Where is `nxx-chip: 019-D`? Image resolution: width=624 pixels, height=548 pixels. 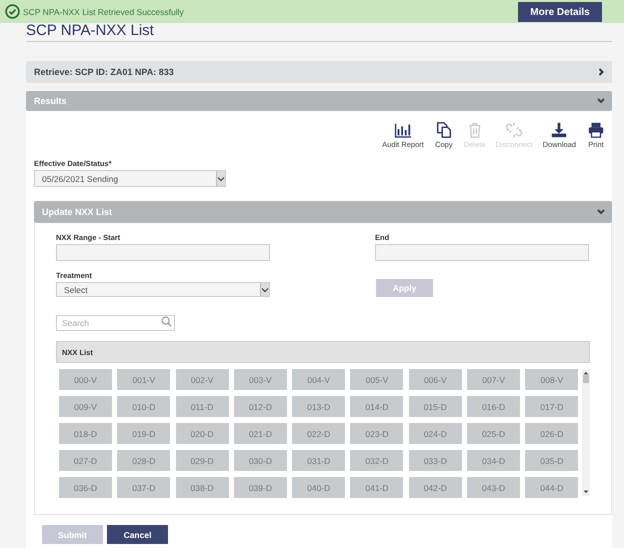
nxx-chip: 019-D is located at coordinates (143, 433).